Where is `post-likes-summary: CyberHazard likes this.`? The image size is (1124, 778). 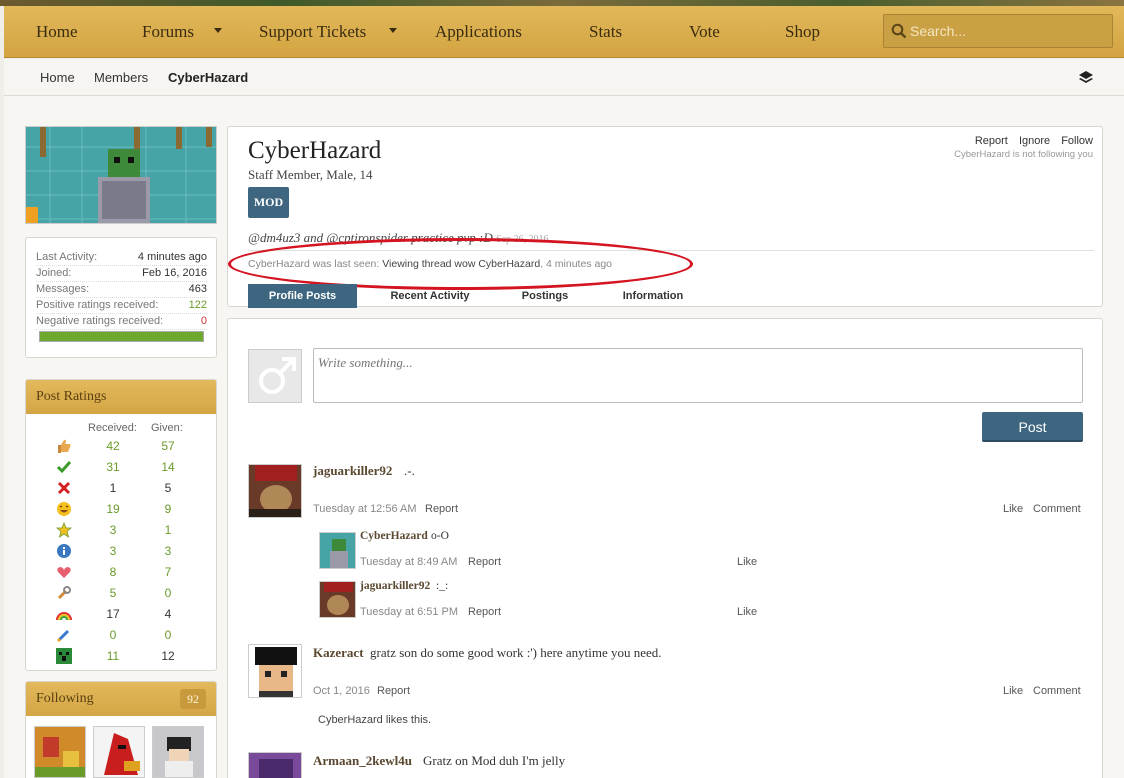 post-likes-summary: CyberHazard likes this. is located at coordinates (374, 720).